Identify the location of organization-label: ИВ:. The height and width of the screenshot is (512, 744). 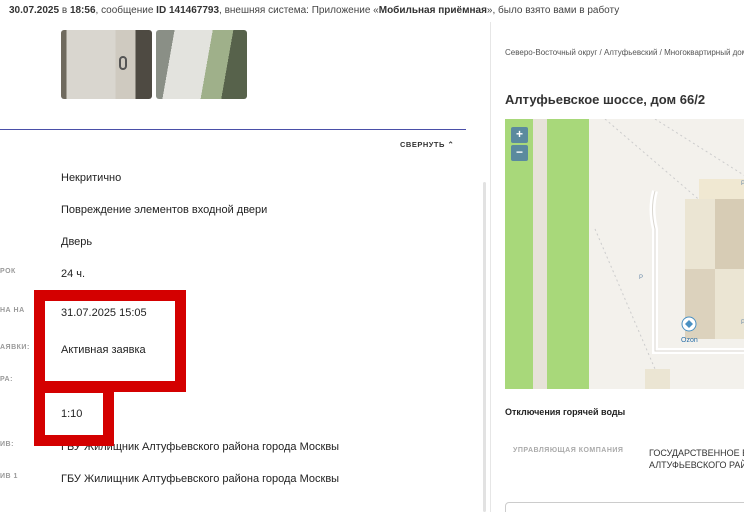
(7, 444).